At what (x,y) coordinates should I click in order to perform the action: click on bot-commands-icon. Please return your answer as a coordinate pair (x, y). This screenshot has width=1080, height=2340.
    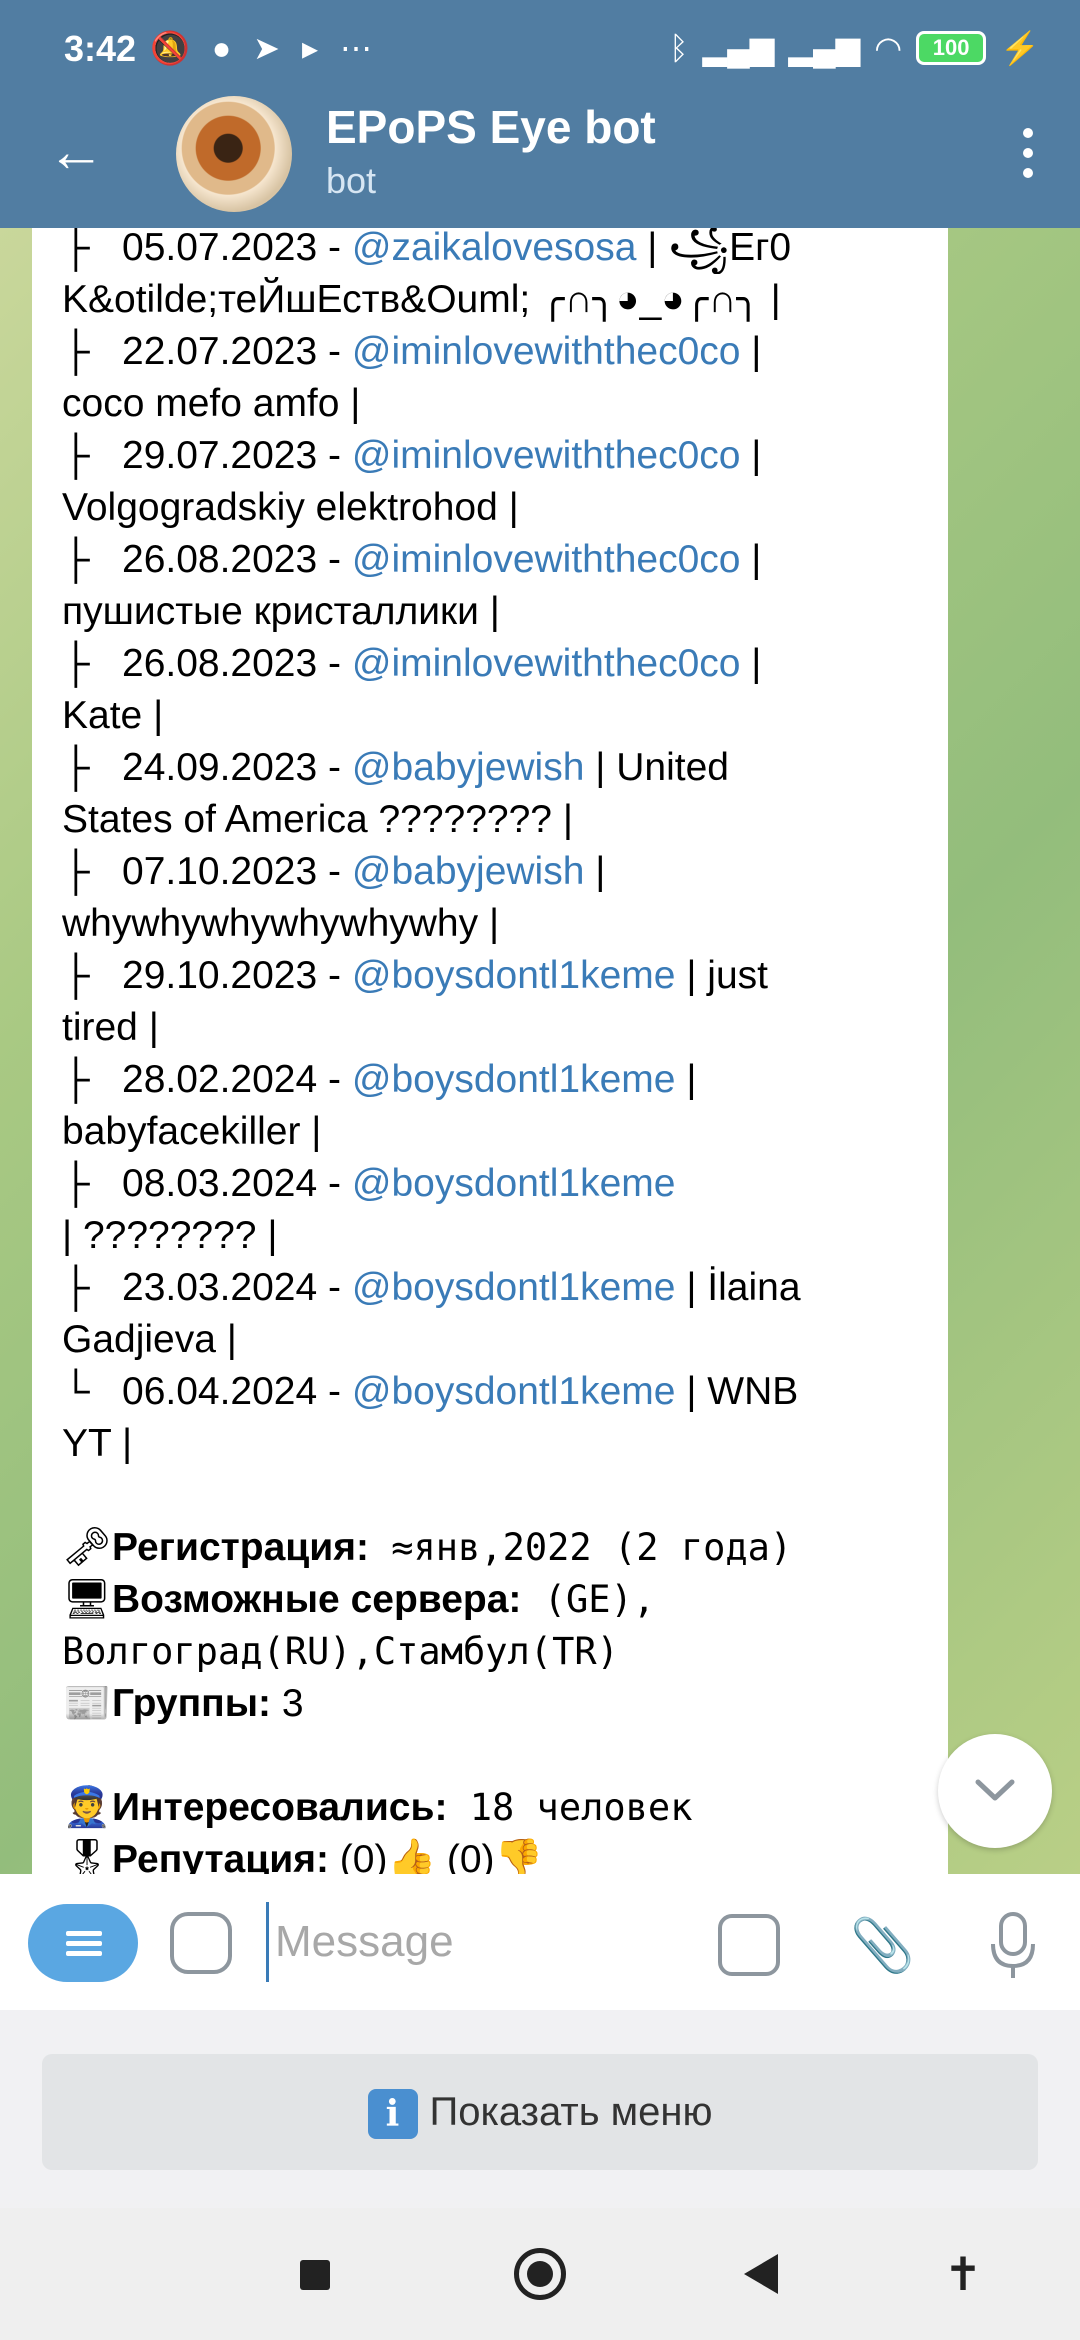
    Looking at the image, I should click on (749, 1945).